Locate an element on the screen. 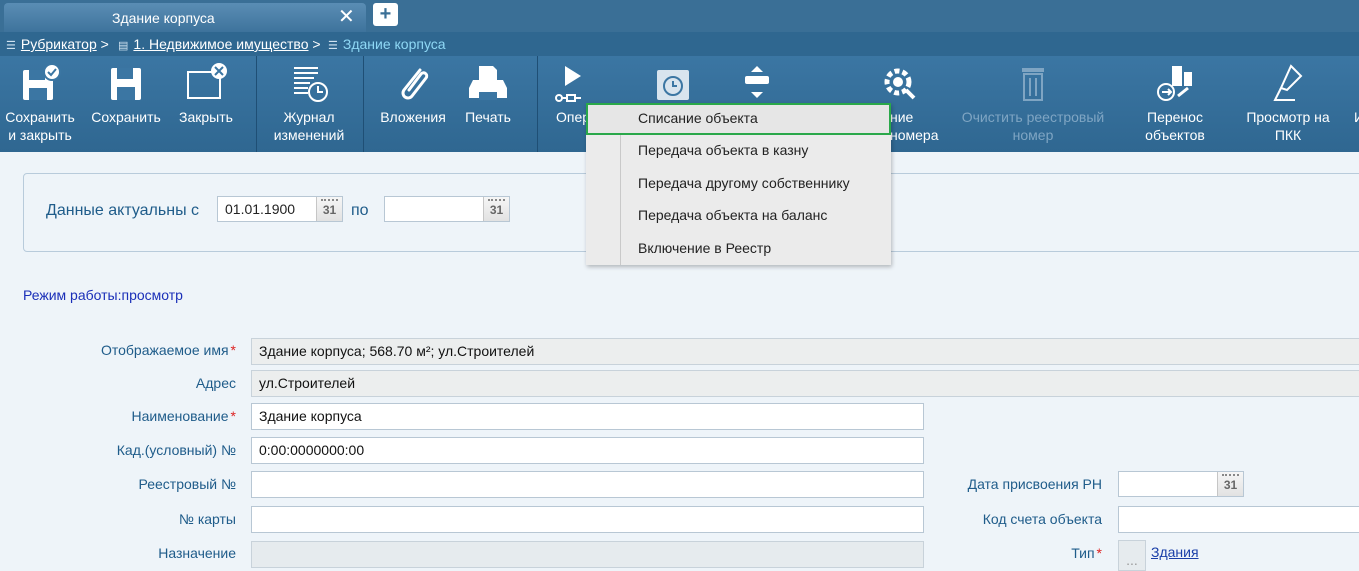 The width and height of the screenshot is (1359, 571). date-from-input: 01.01.1900 31 is located at coordinates (280, 209).